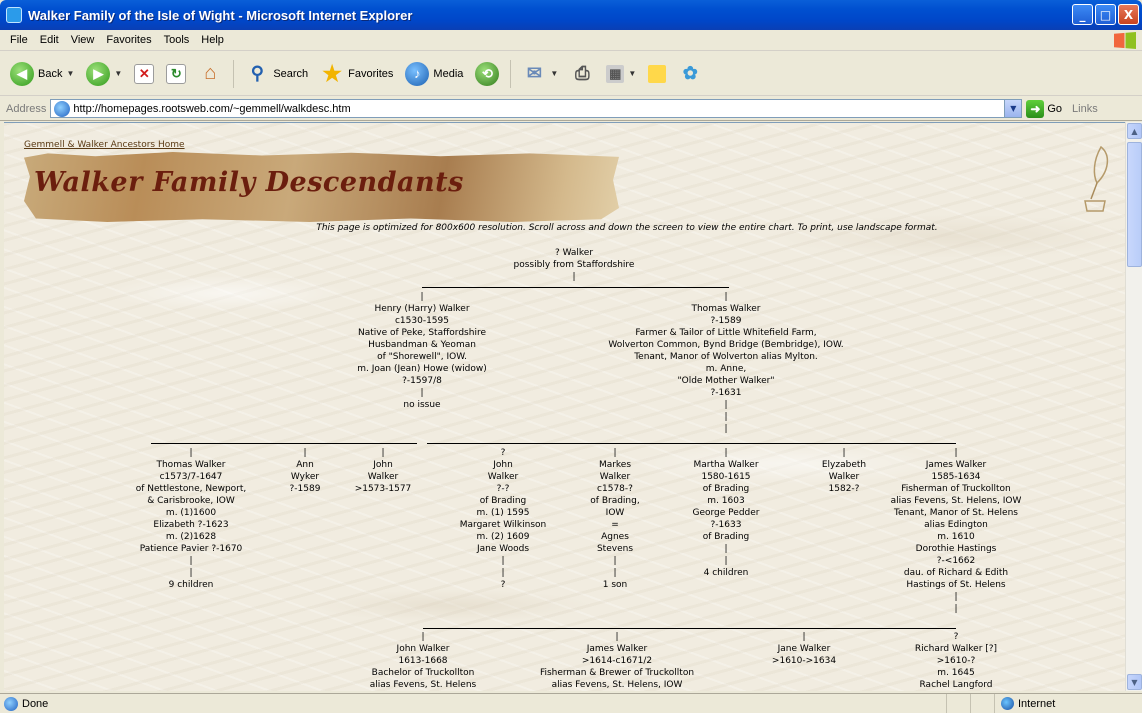  What do you see at coordinates (1134, 682) in the screenshot?
I see `scroll-down-button: ▼` at bounding box center [1134, 682].